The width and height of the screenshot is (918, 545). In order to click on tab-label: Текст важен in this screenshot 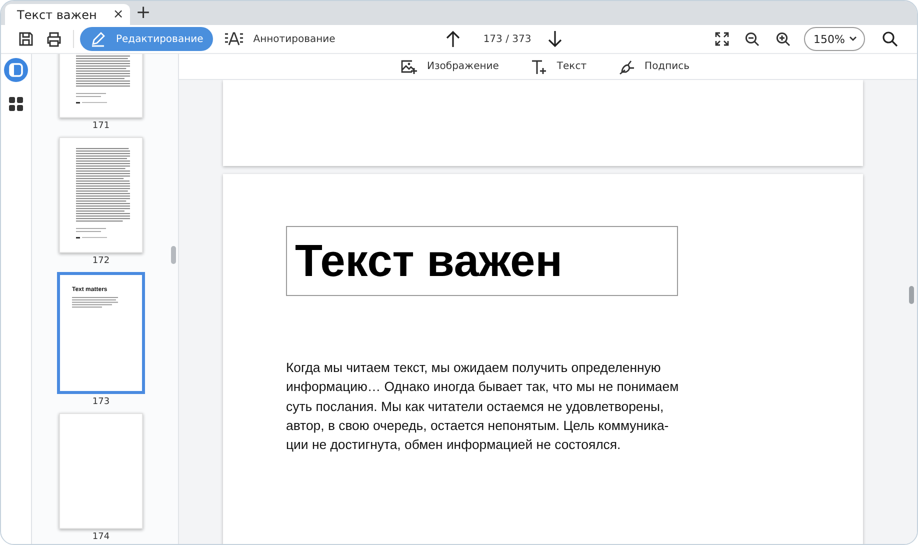, I will do `click(57, 15)`.